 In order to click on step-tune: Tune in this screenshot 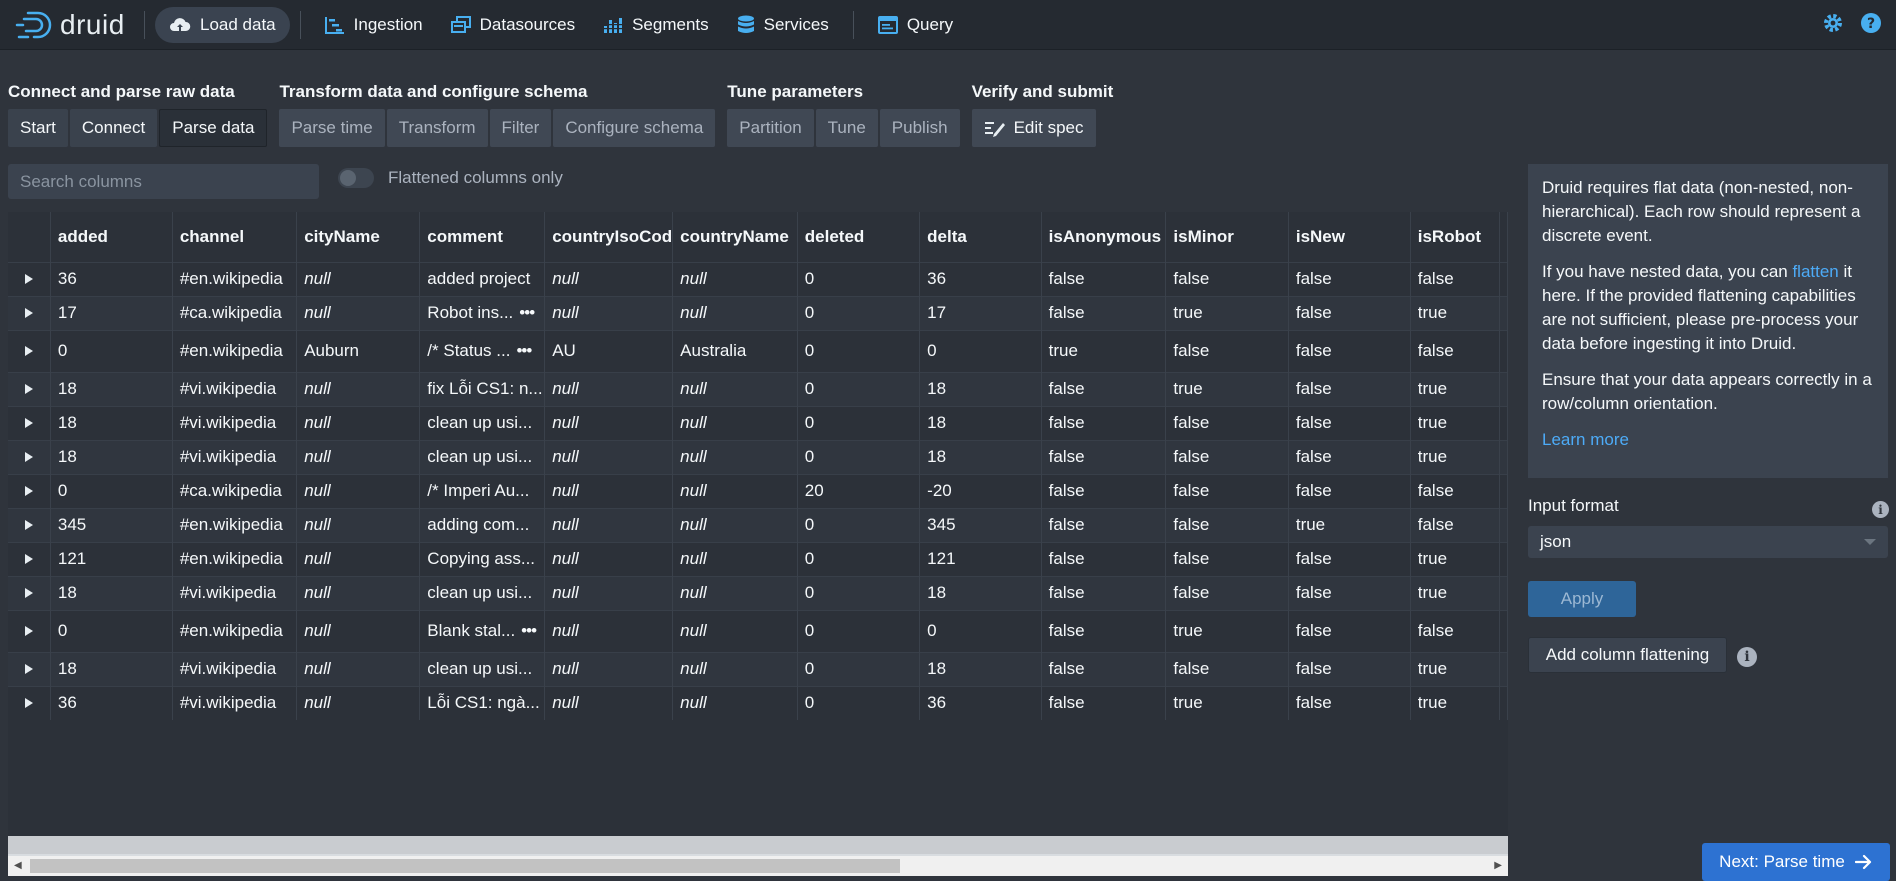, I will do `click(846, 128)`.